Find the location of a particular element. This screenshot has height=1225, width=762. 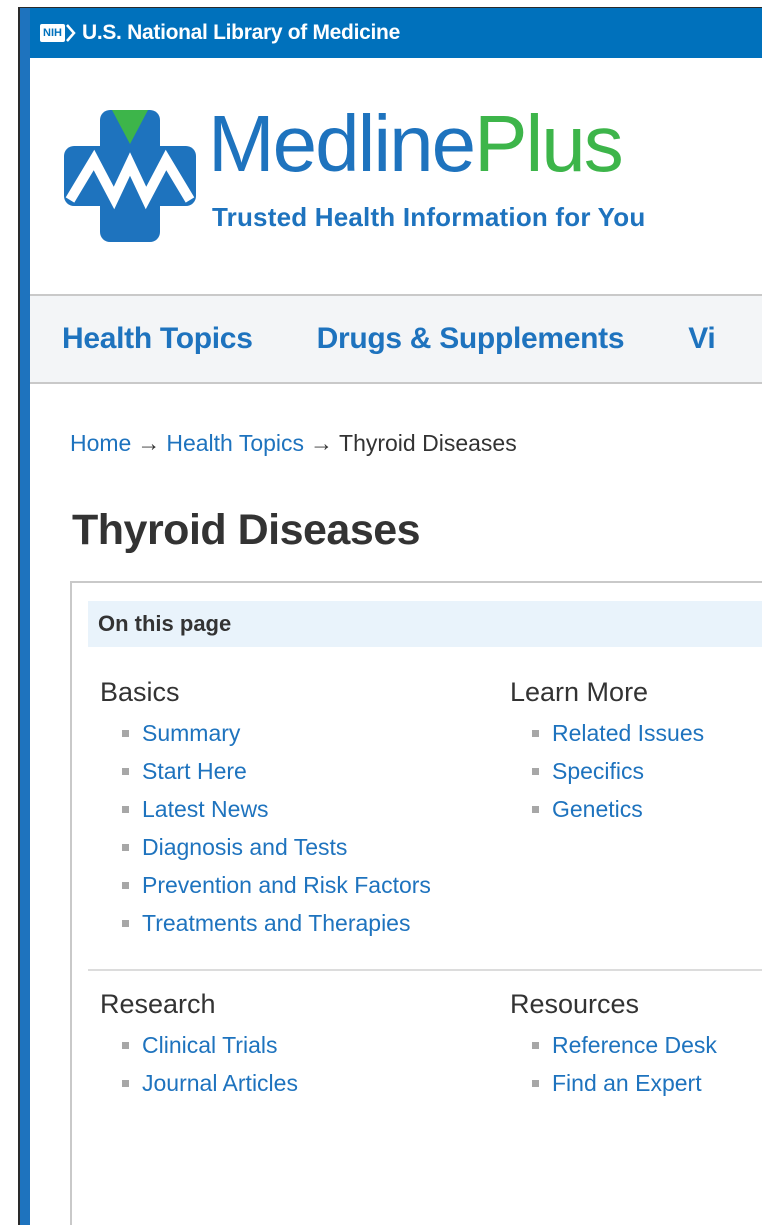

link-prevention-risk: Prevention and Risk Factors is located at coordinates (286, 885).